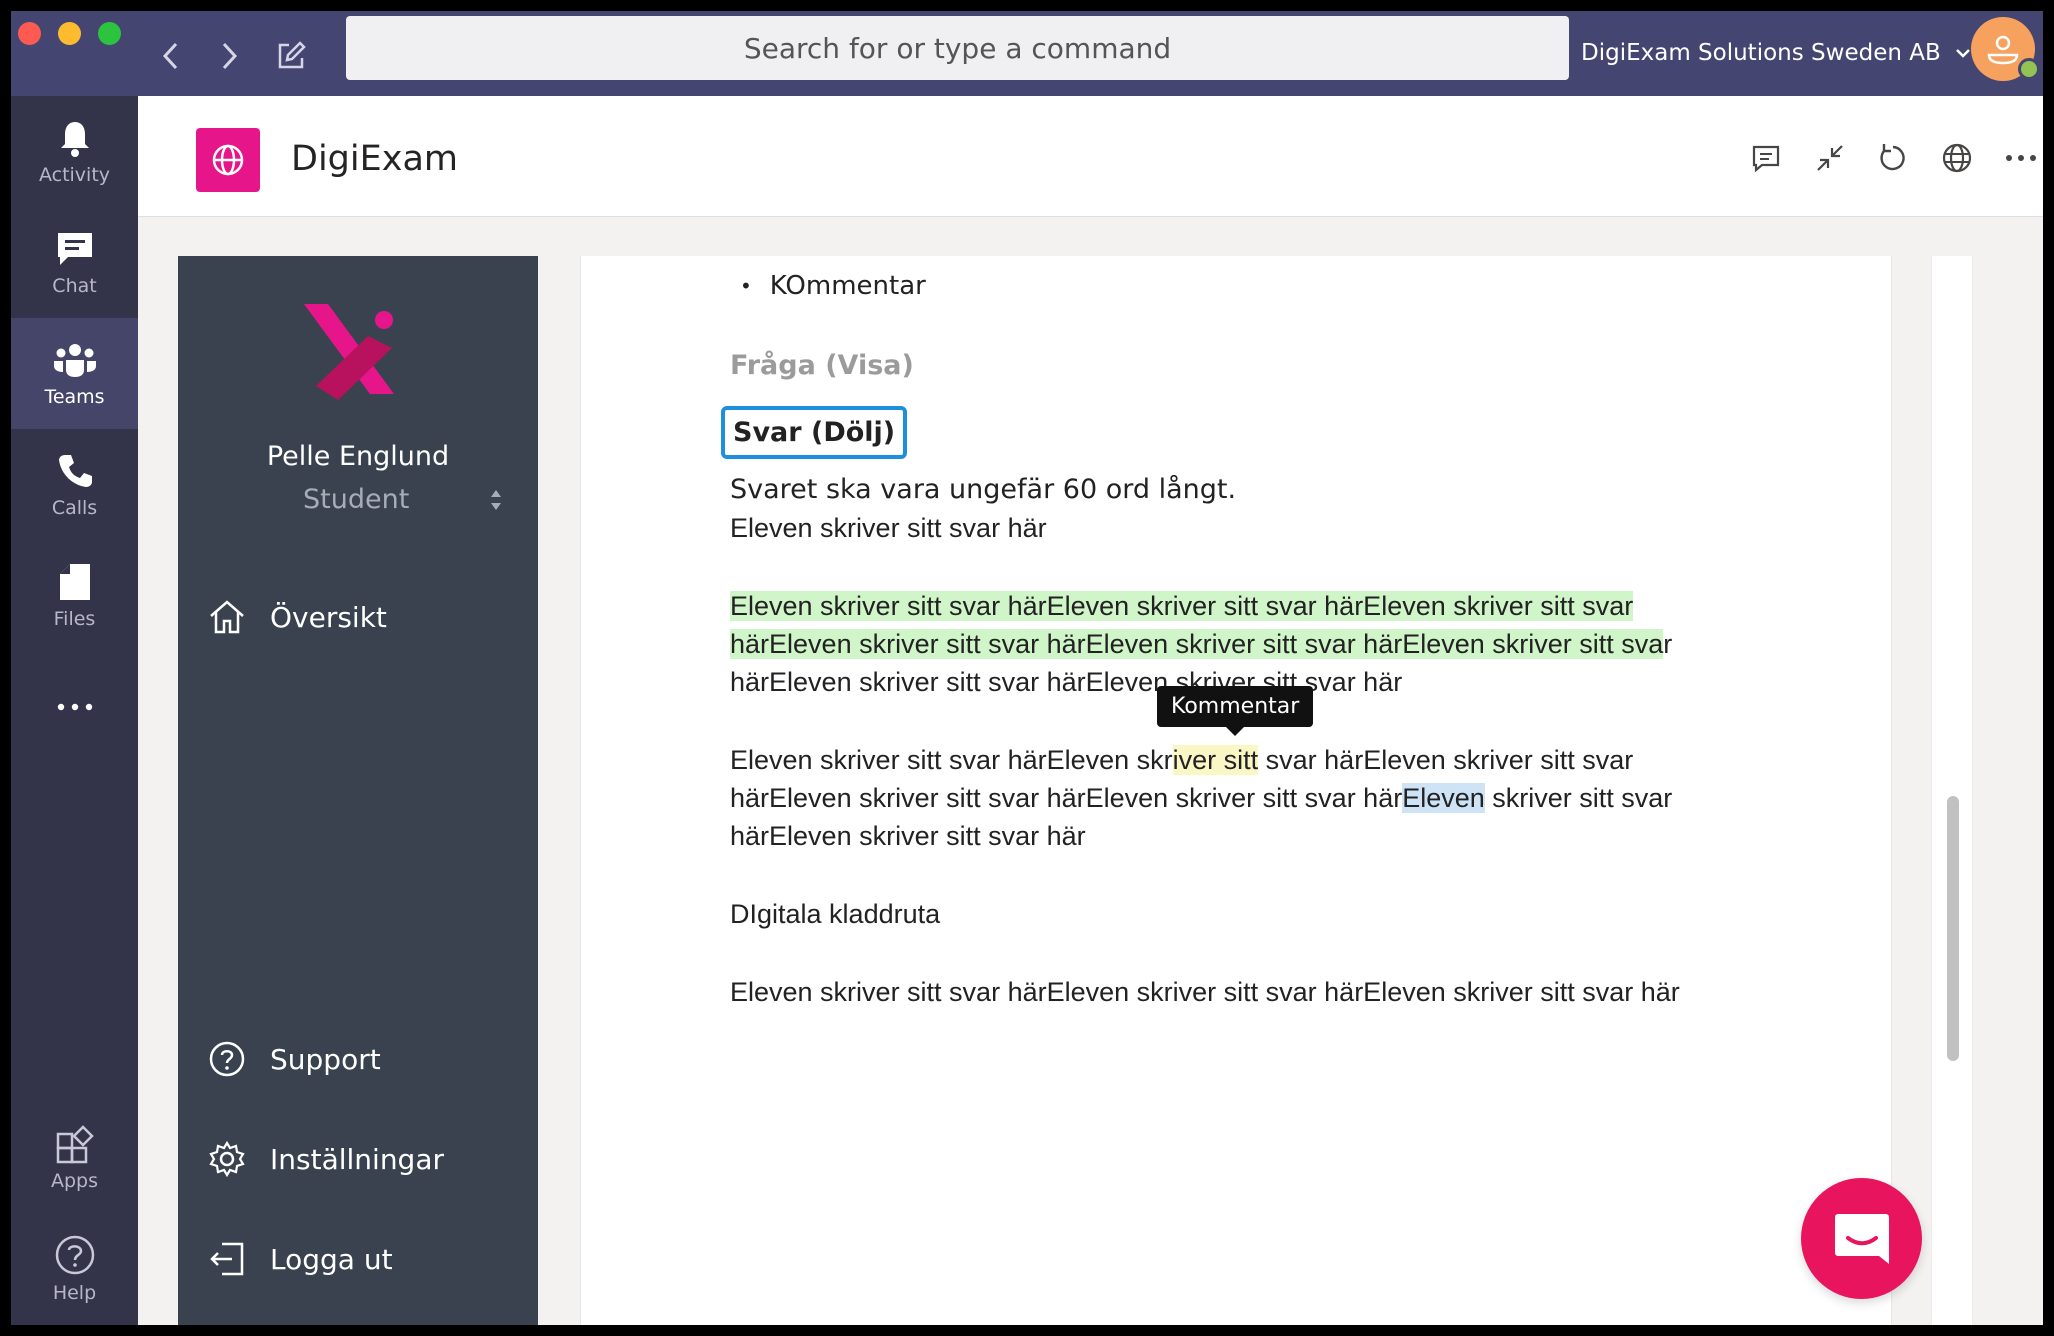  I want to click on user-role: Student, so click(356, 499).